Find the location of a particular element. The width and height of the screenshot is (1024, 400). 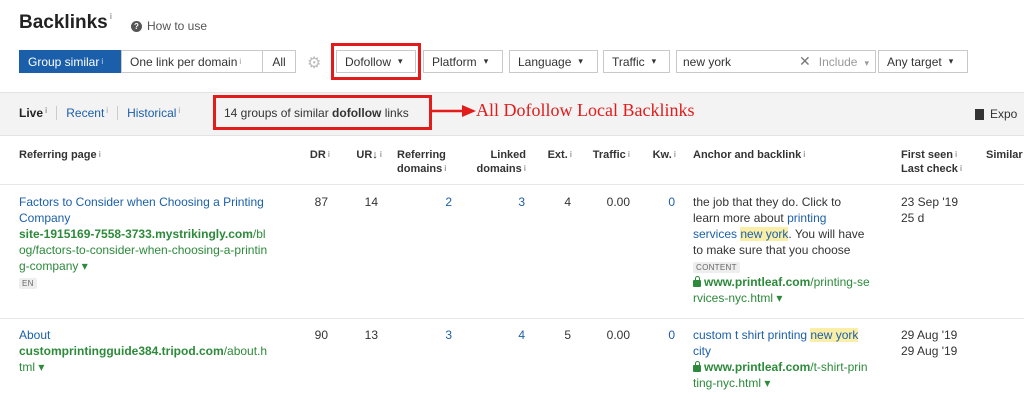

col-similar: Similar is located at coordinates (1004, 155).